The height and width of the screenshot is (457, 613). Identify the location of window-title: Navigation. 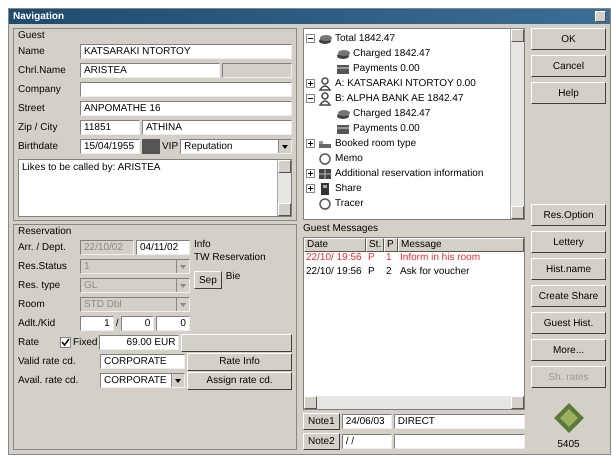
(38, 17).